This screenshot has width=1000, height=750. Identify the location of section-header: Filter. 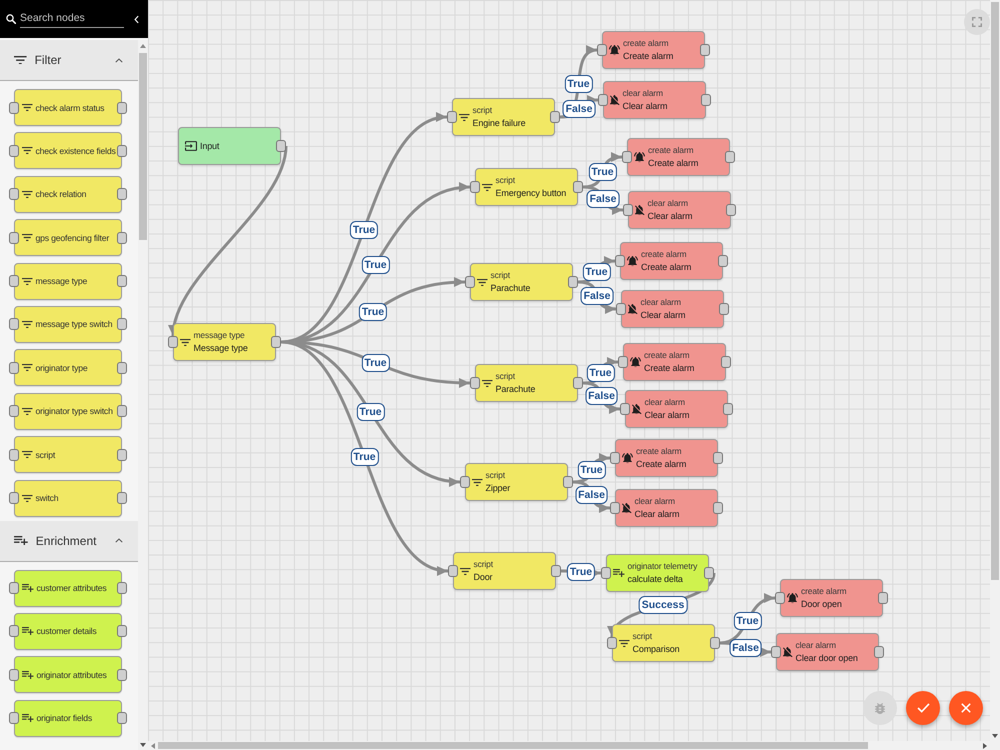
(69, 60).